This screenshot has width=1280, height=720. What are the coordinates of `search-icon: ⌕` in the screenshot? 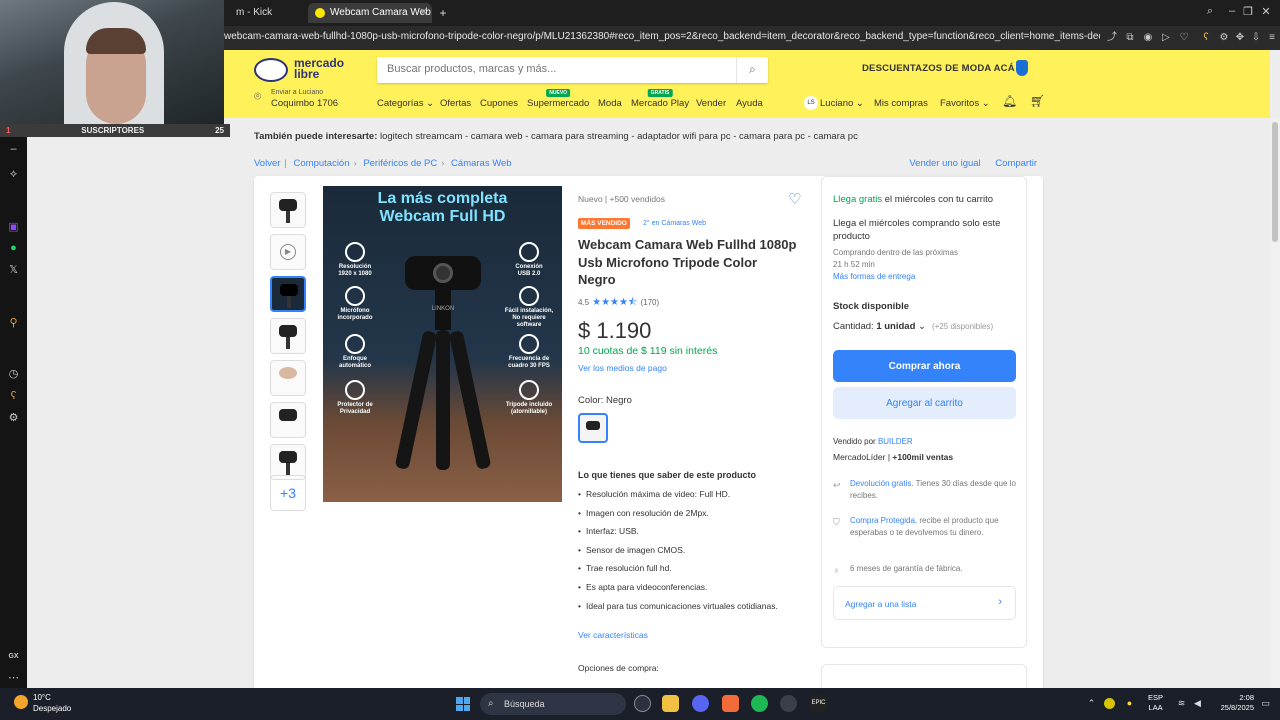 It's located at (752, 70).